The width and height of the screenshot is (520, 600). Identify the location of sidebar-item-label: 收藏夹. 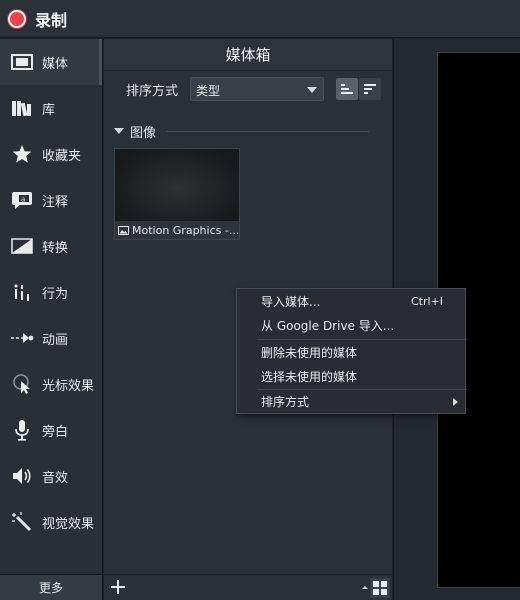
(62, 156).